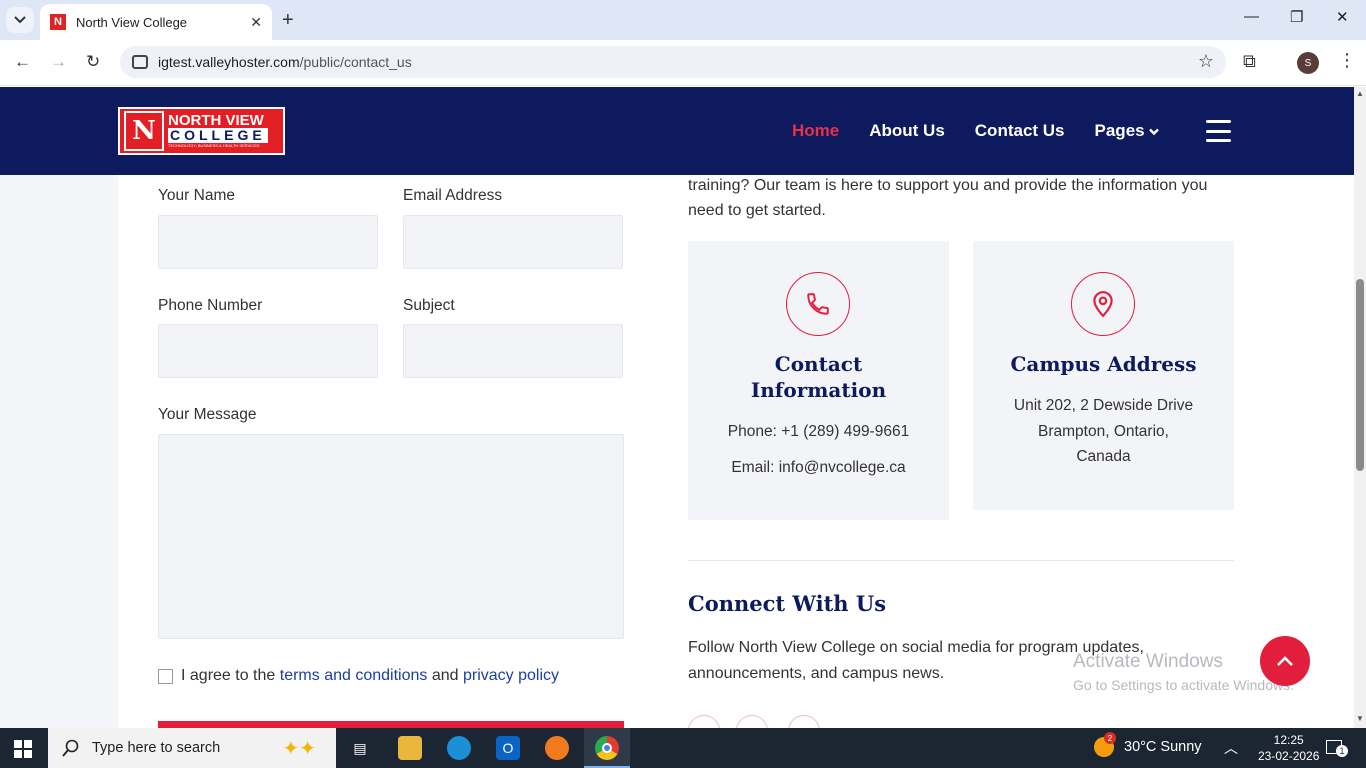 The height and width of the screenshot is (768, 1366). I want to click on nav-contact-us: Contact Us, so click(1020, 131).